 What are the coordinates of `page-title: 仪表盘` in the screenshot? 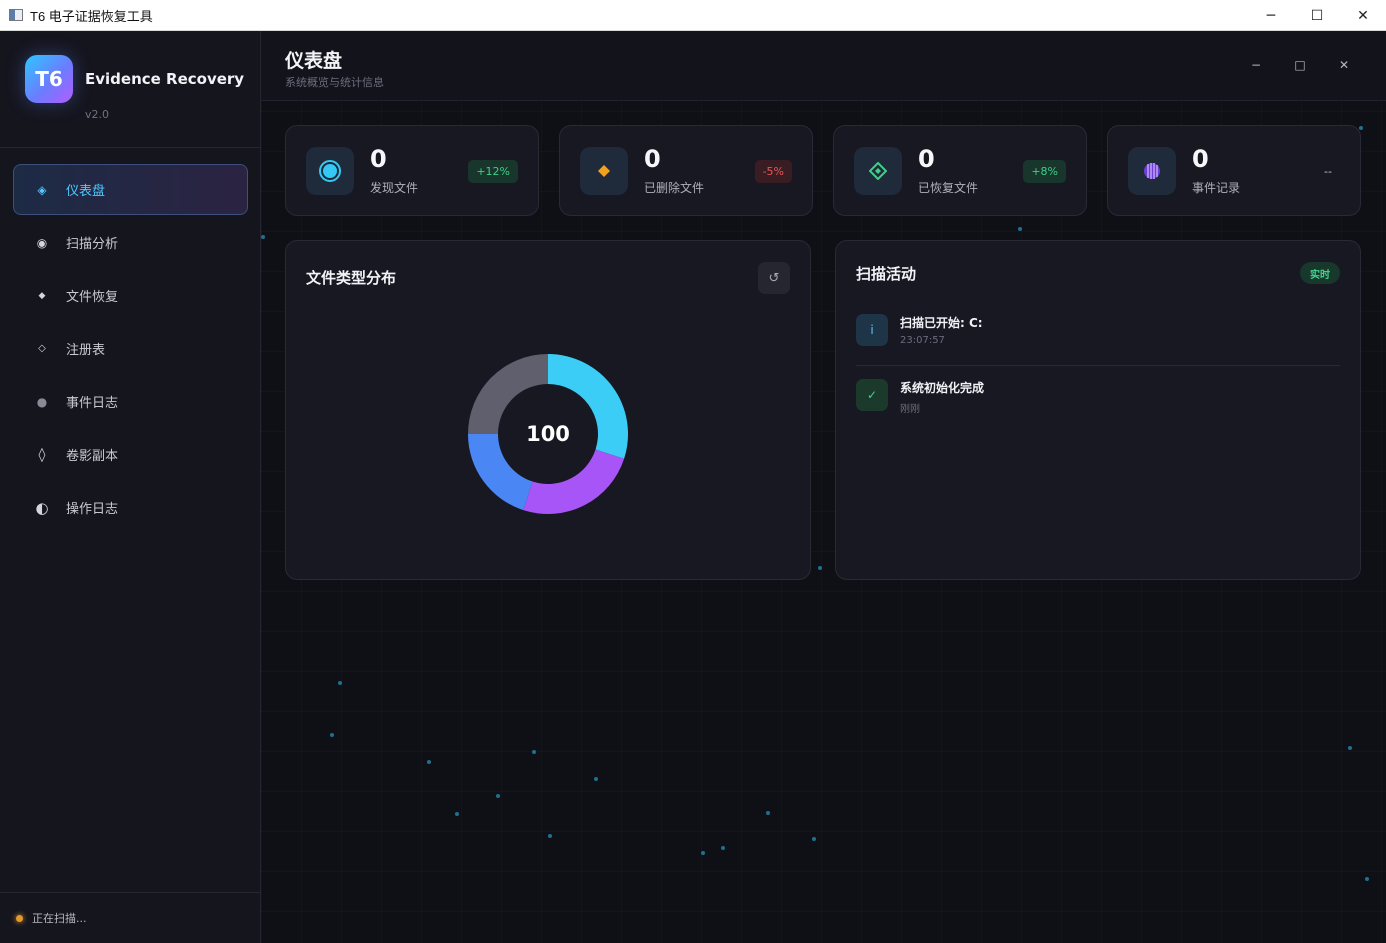 It's located at (314, 61).